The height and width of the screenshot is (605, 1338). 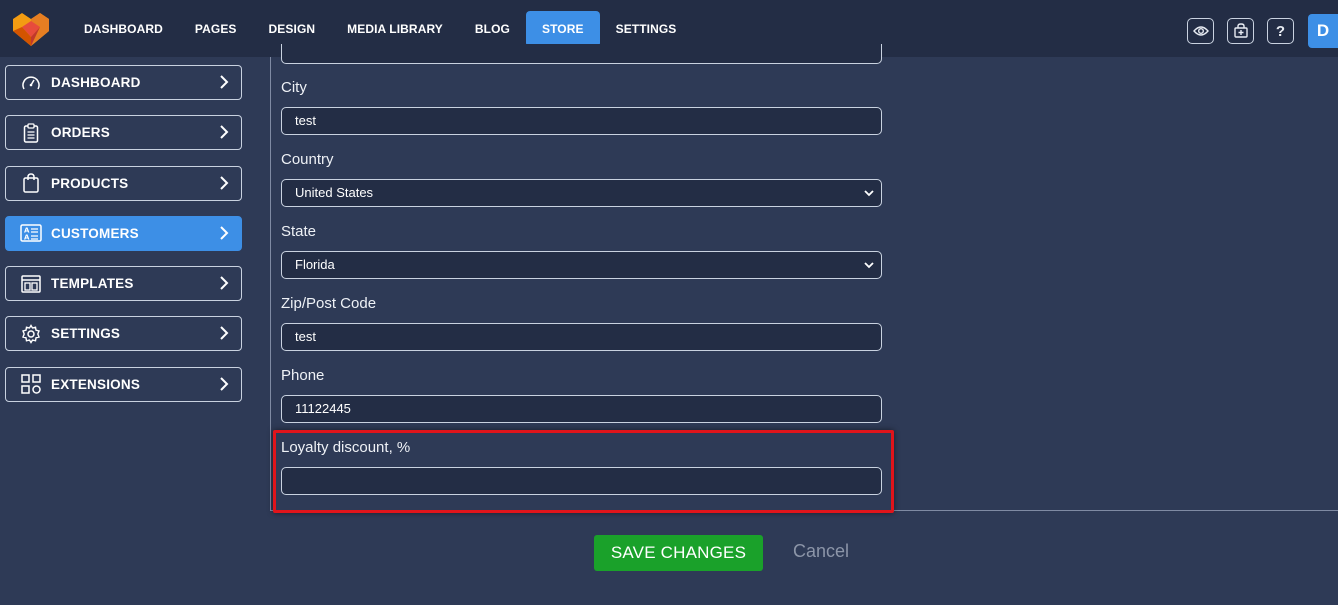 What do you see at coordinates (123, 29) in the screenshot?
I see `nav-dashboard: DASHBOARD` at bounding box center [123, 29].